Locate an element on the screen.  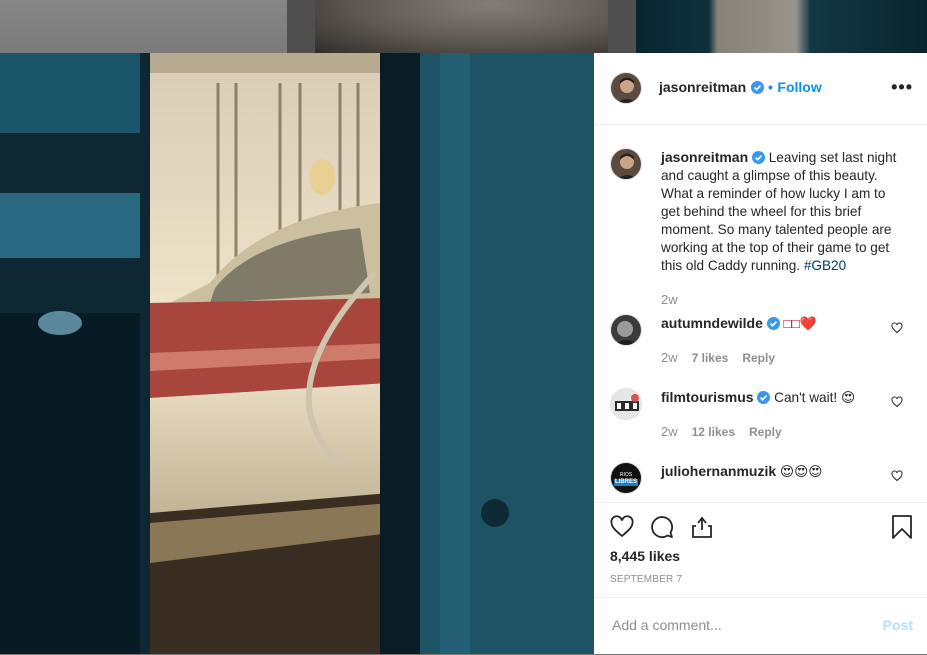
post-comment-button: Post is located at coordinates (898, 625).